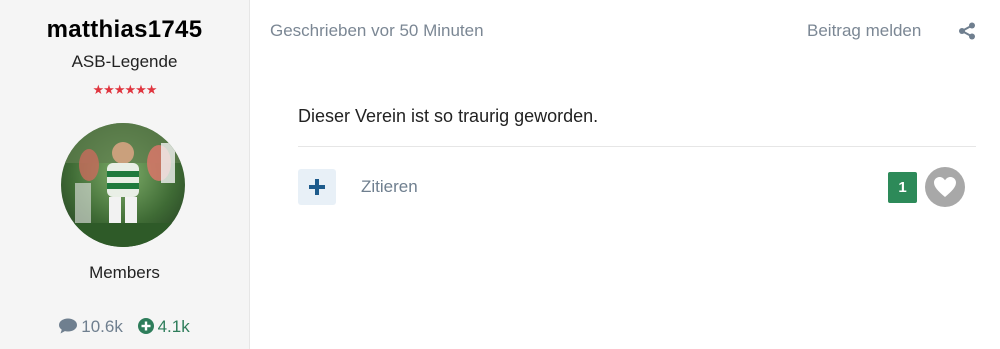  I want to click on share-icon, so click(967, 31).